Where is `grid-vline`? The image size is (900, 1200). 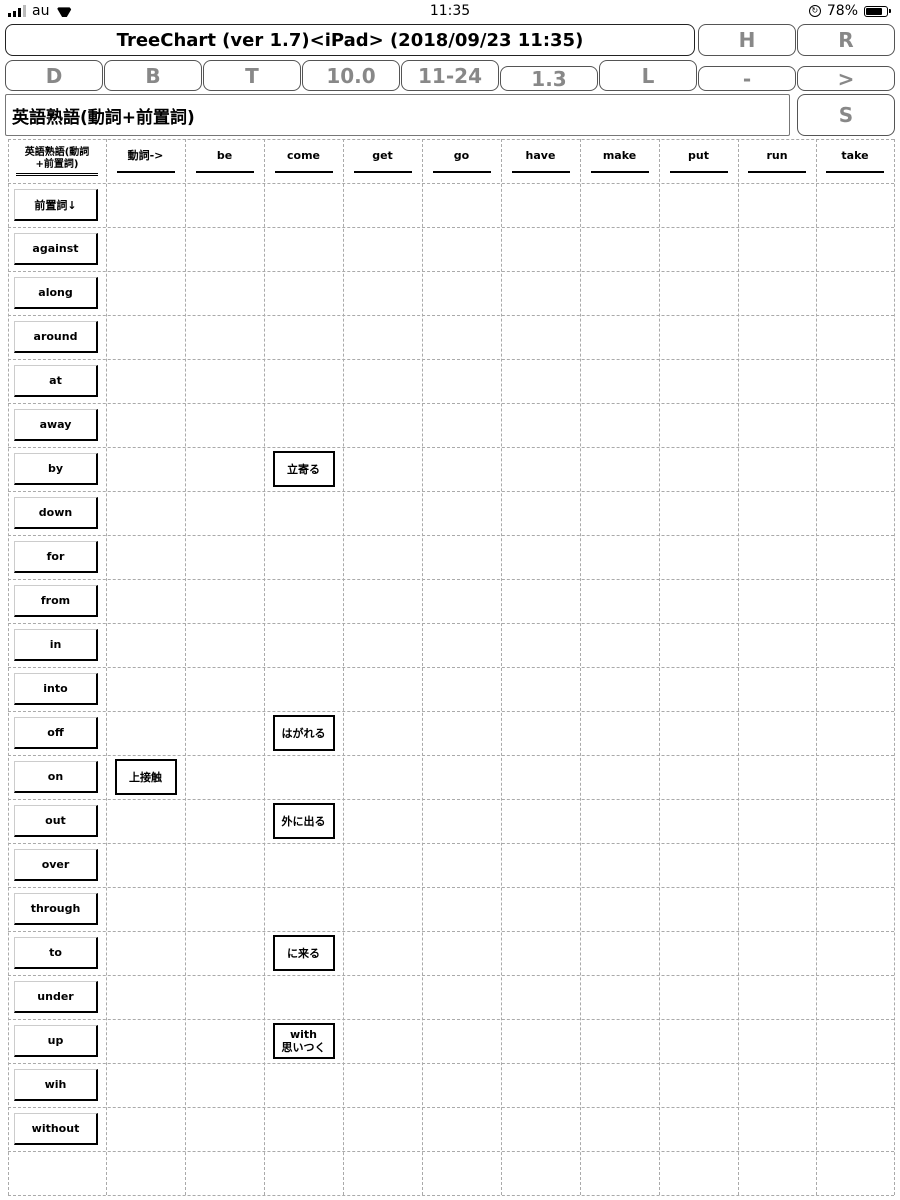 grid-vline is located at coordinates (894, 667).